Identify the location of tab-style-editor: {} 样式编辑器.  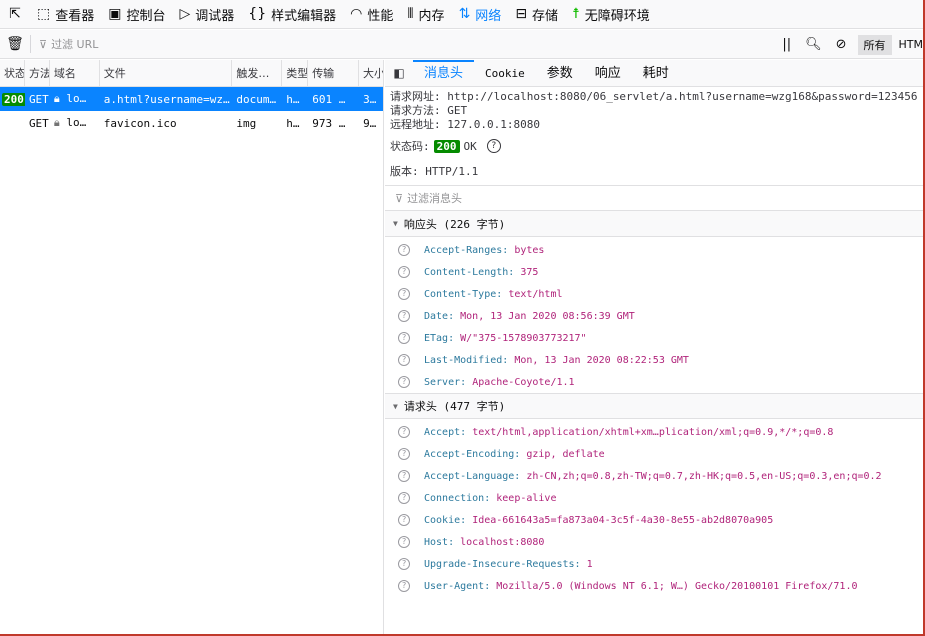
(292, 14).